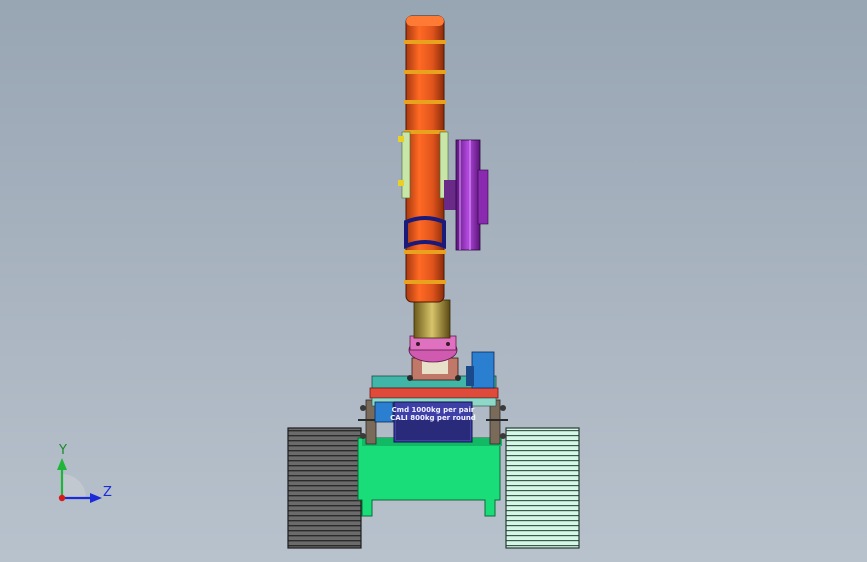 Image resolution: width=867 pixels, height=562 pixels. Describe the element at coordinates (324, 488) in the screenshot. I see `left-track` at that location.